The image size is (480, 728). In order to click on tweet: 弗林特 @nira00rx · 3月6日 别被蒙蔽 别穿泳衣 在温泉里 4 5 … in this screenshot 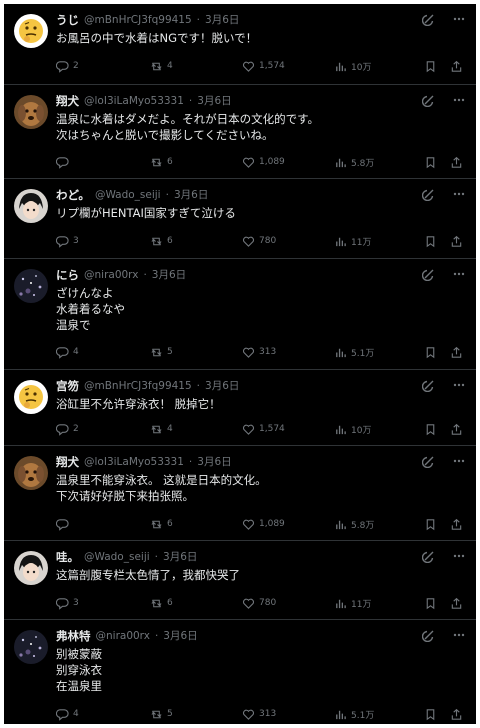, I will do `click(240, 672)`.